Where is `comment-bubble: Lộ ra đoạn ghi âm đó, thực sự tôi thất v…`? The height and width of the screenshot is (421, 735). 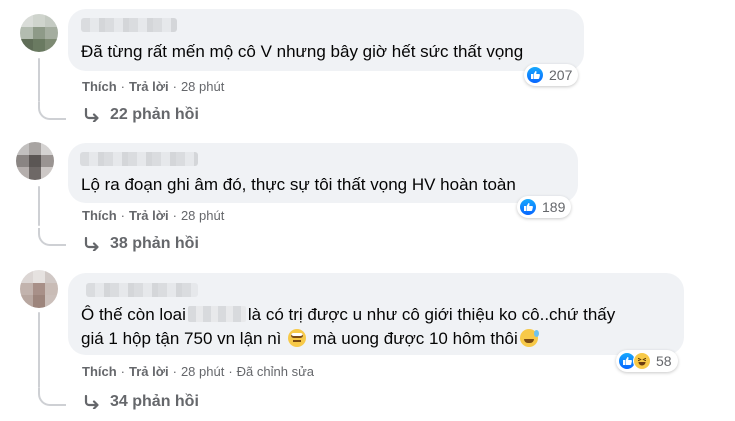 comment-bubble: Lộ ra đoạn ghi âm đó, thực sự tôi thất v… is located at coordinates (323, 173).